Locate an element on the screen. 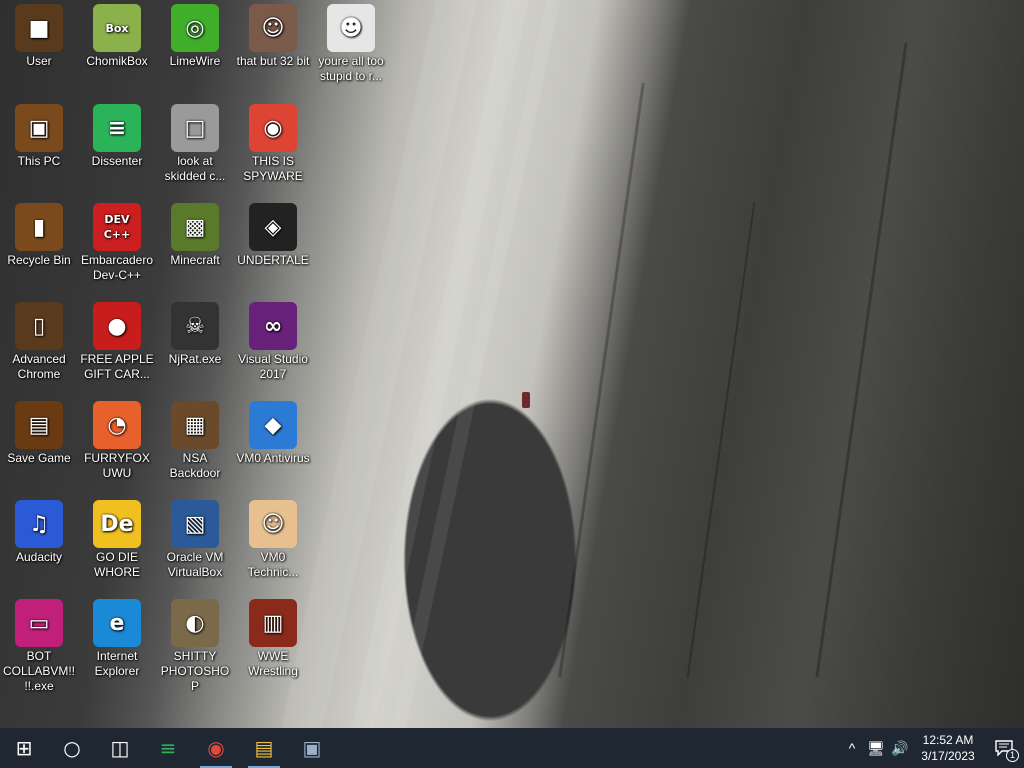  desktop-icon-label: Embarcadero Dev-C++ is located at coordinates (117, 267).